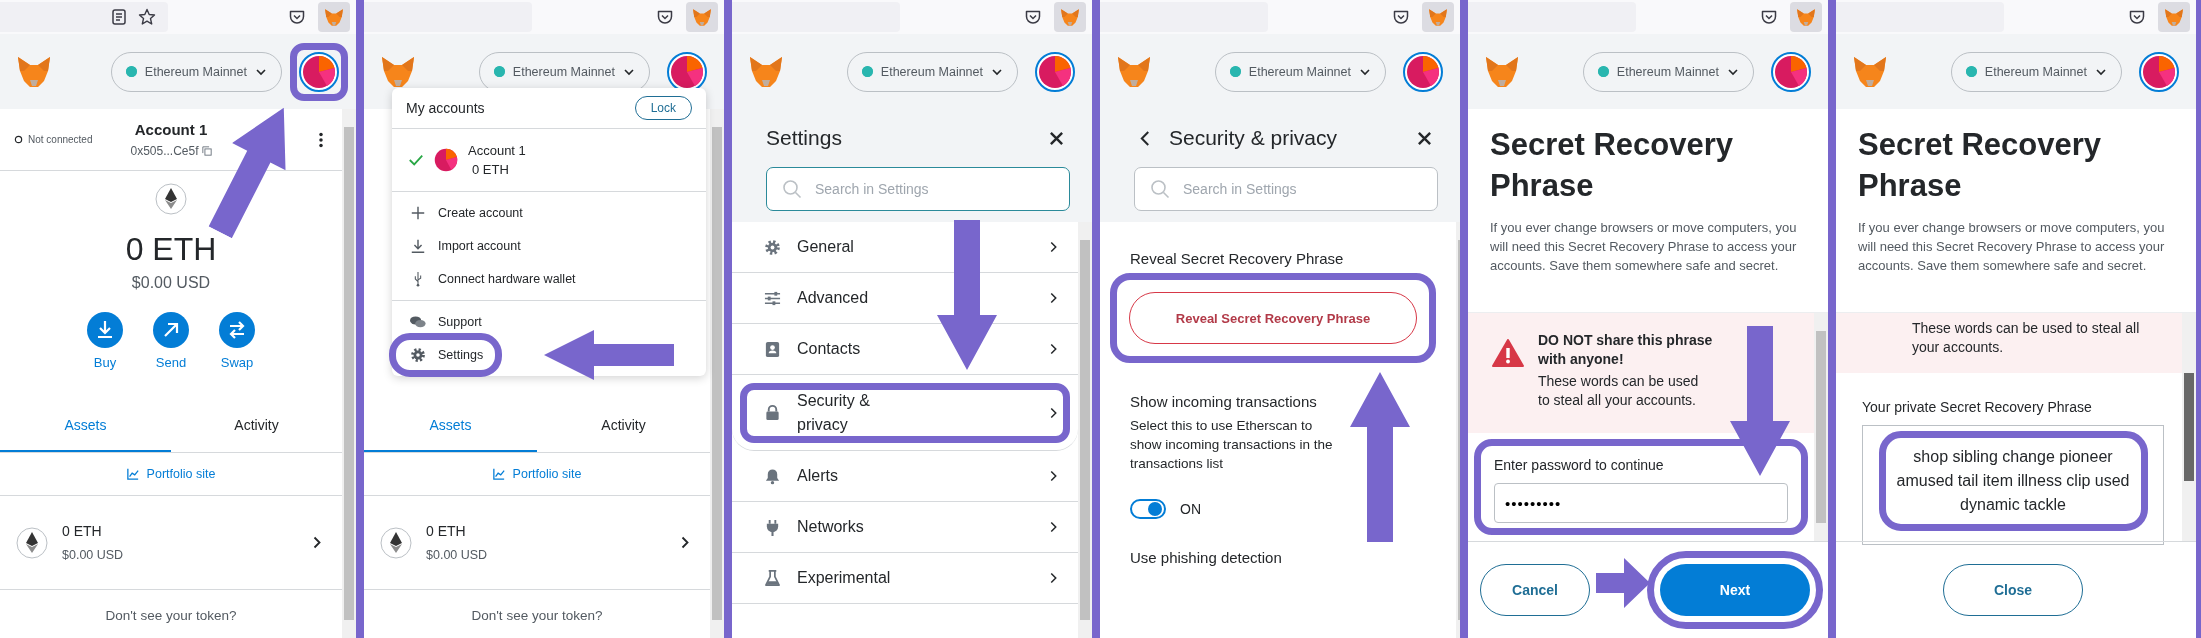 Image resolution: width=2201 pixels, height=638 pixels. I want to click on reader-view-icon, so click(119, 17).